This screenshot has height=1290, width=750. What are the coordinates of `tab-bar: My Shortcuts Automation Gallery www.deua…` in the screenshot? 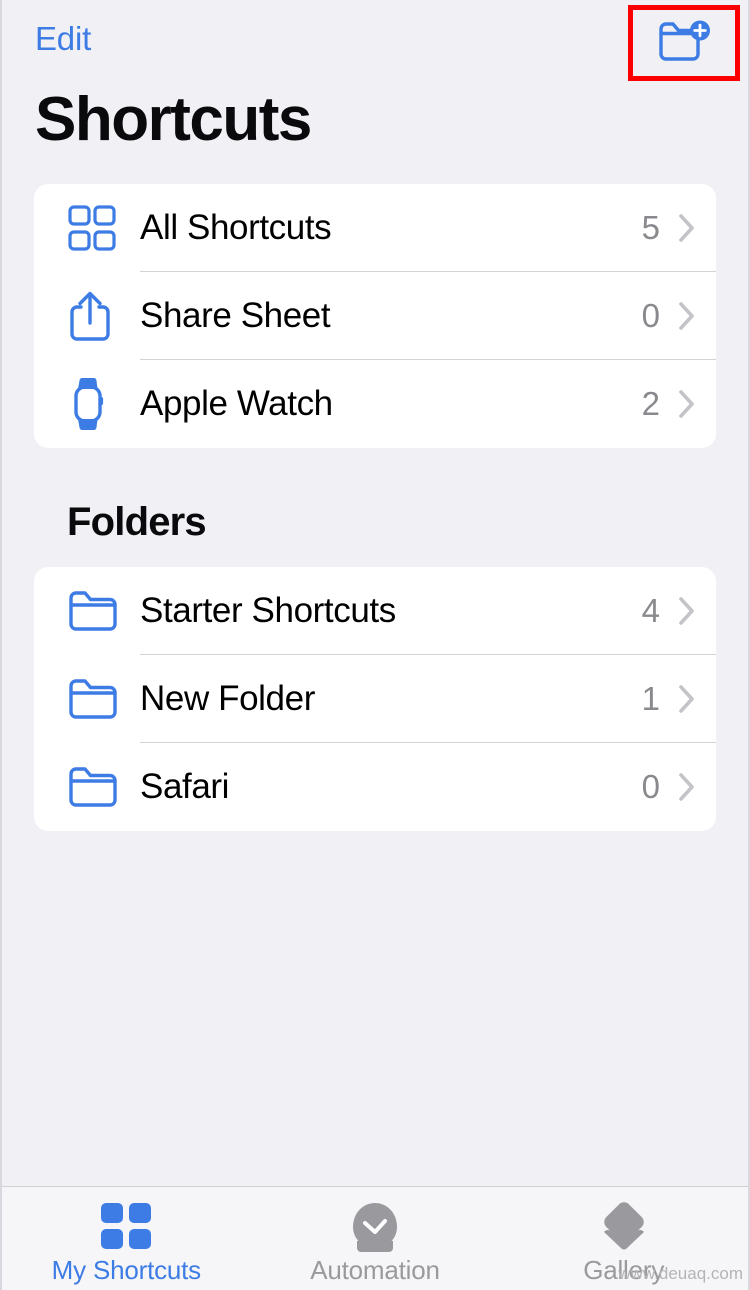 It's located at (375, 1238).